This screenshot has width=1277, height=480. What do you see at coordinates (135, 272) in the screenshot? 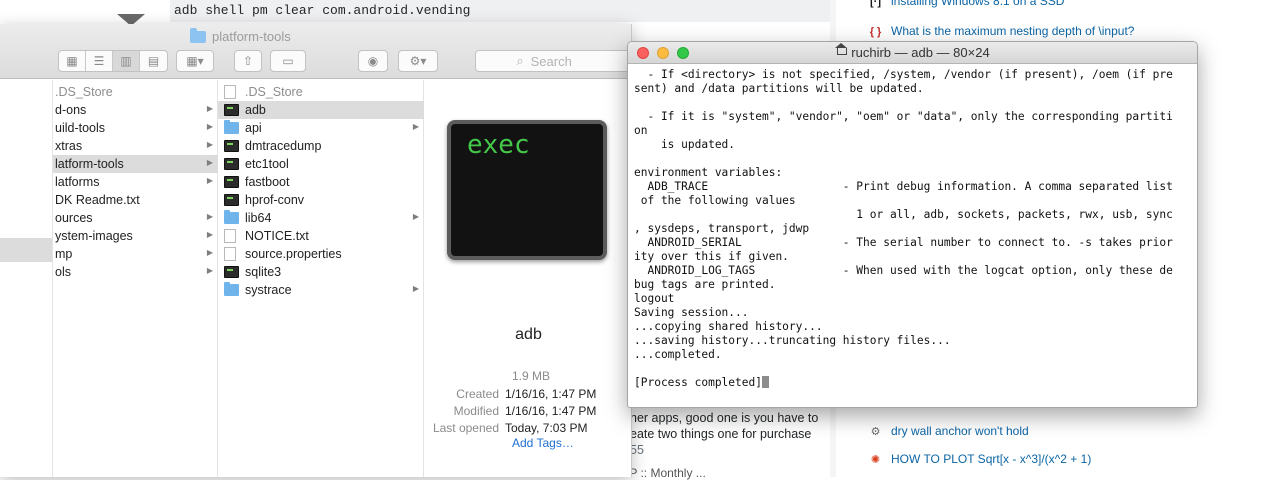
I see `list-item: ols ▶` at bounding box center [135, 272].